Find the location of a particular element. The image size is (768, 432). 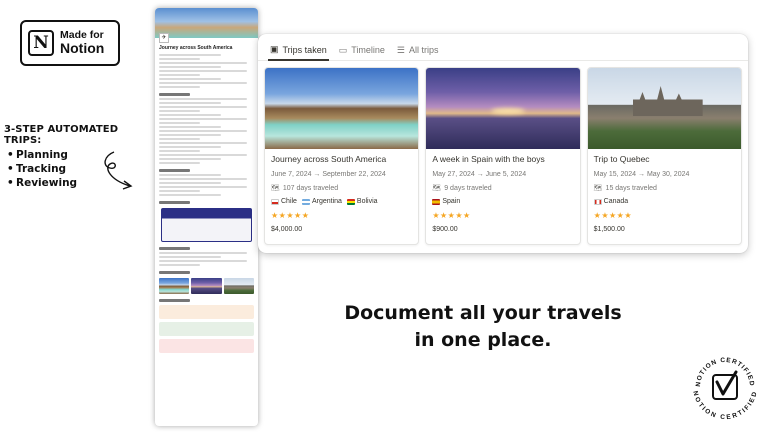

country-tags: Chile Argentina Bolivia is located at coordinates (341, 201).